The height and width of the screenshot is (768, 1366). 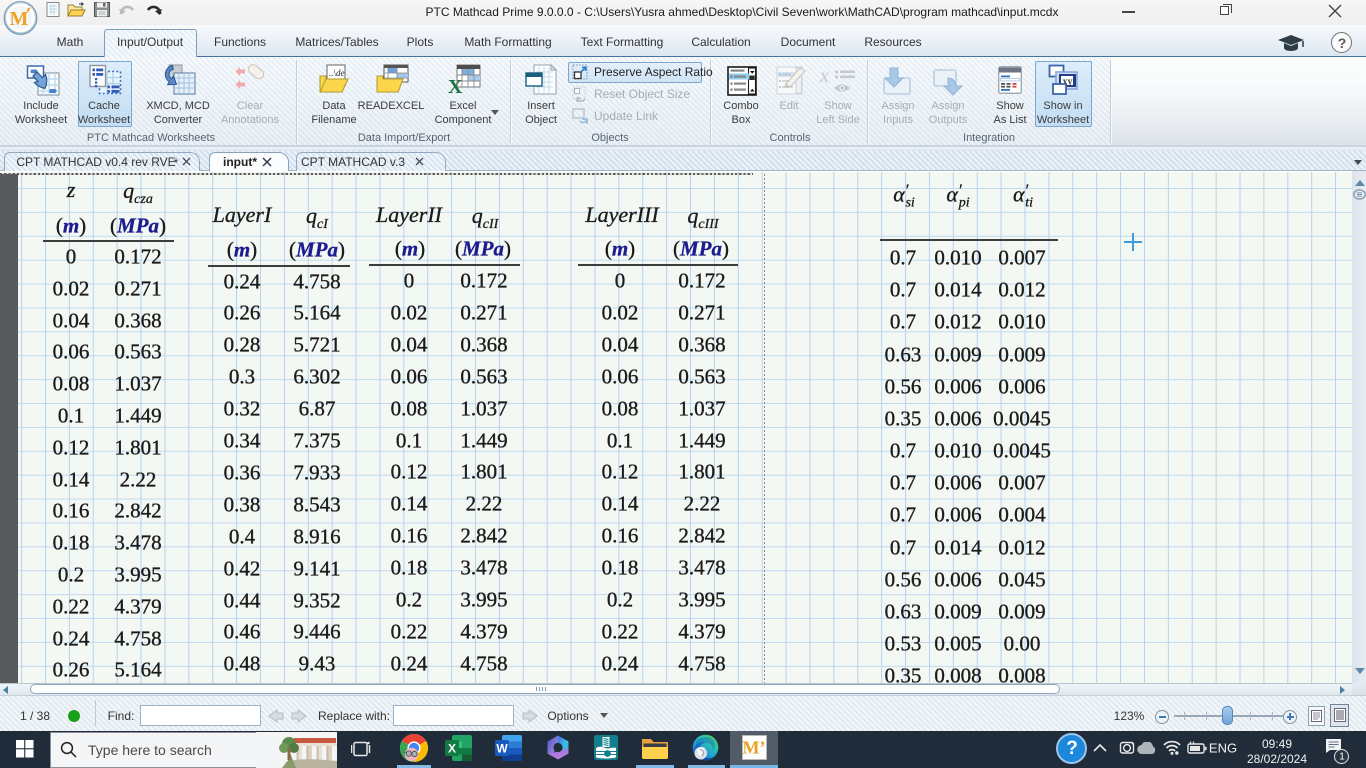 What do you see at coordinates (19, 19) in the screenshot?
I see `svg-text: M` at bounding box center [19, 19].